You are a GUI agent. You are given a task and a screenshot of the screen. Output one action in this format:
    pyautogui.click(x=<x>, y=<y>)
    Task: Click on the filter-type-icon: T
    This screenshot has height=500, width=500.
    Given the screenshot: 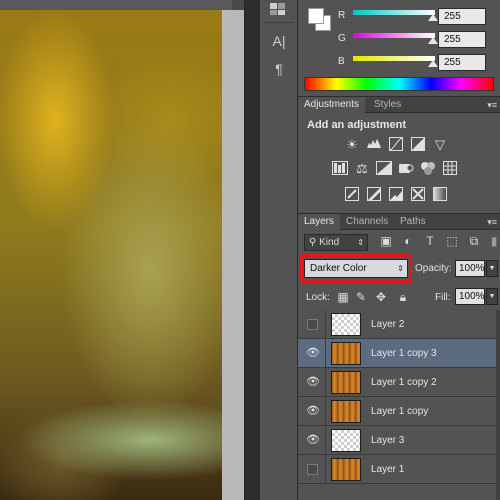 What is the action you would take?
    pyautogui.click(x=430, y=241)
    